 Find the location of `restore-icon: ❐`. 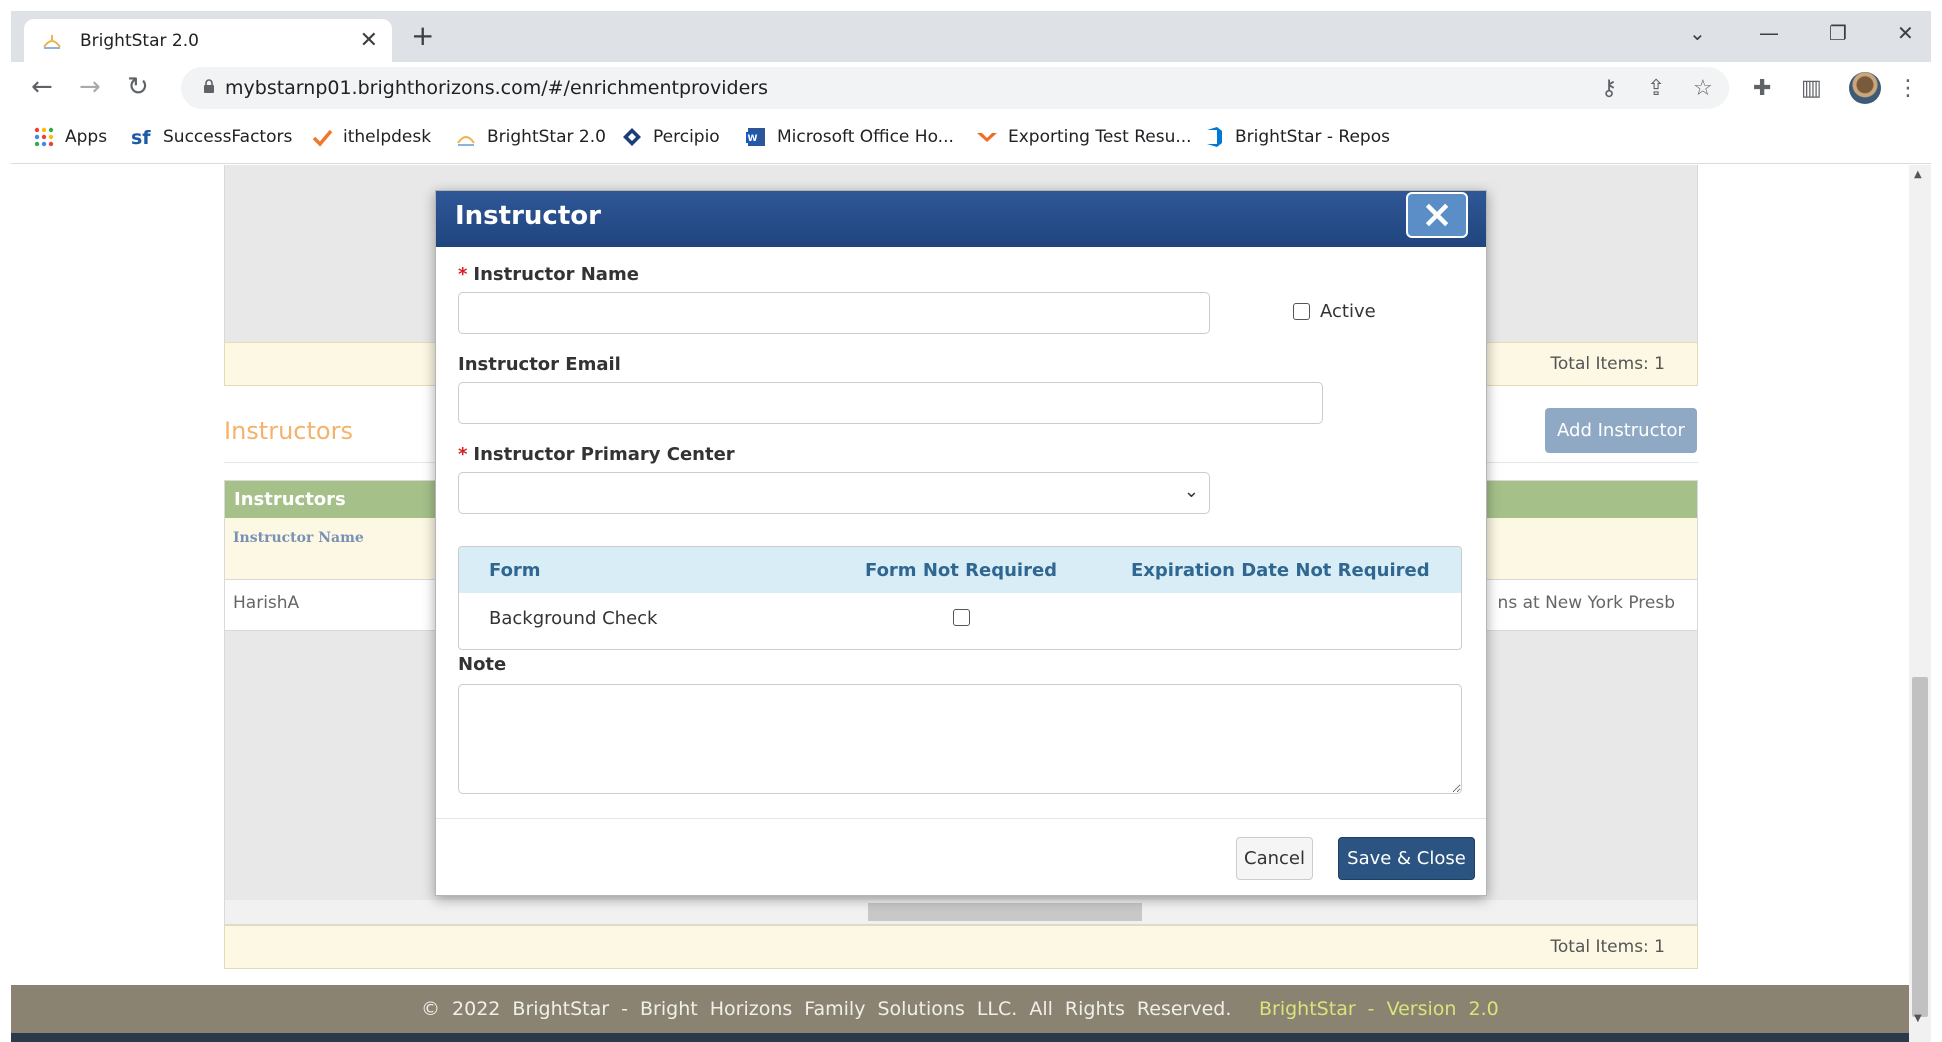

restore-icon: ❐ is located at coordinates (1838, 33).